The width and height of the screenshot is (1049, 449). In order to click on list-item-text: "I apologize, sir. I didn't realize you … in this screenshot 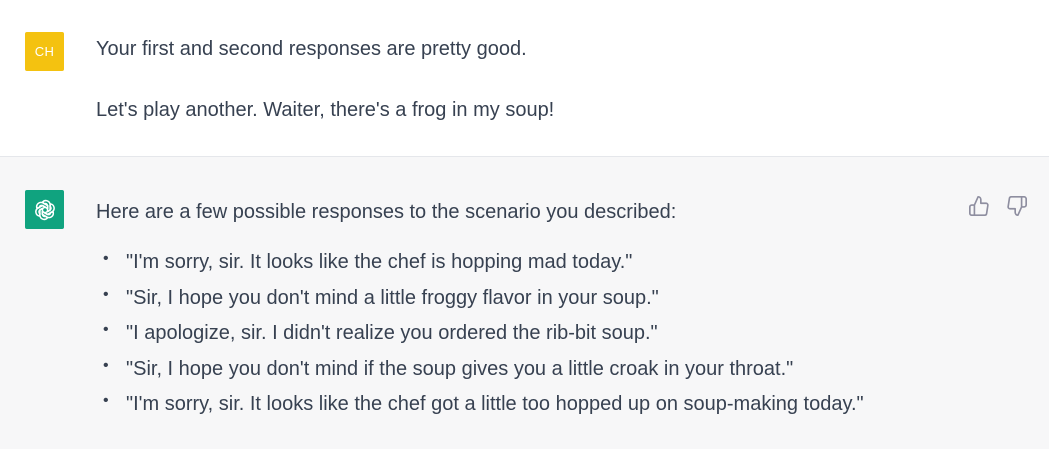, I will do `click(392, 333)`.